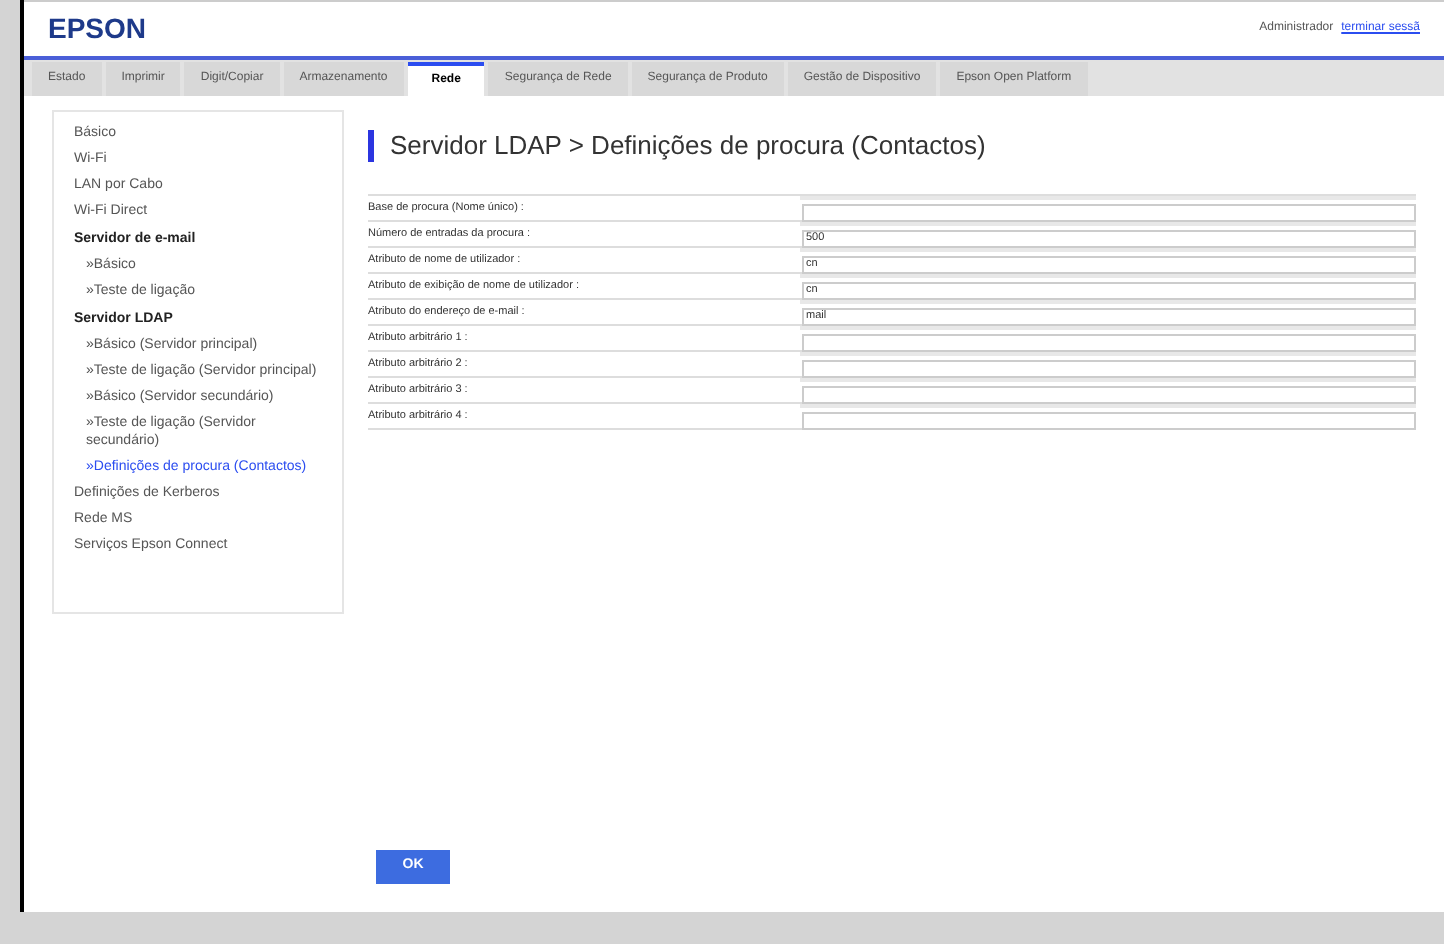 Image resolution: width=1444 pixels, height=944 pixels. What do you see at coordinates (371, 145) in the screenshot?
I see `title-accent-bar` at bounding box center [371, 145].